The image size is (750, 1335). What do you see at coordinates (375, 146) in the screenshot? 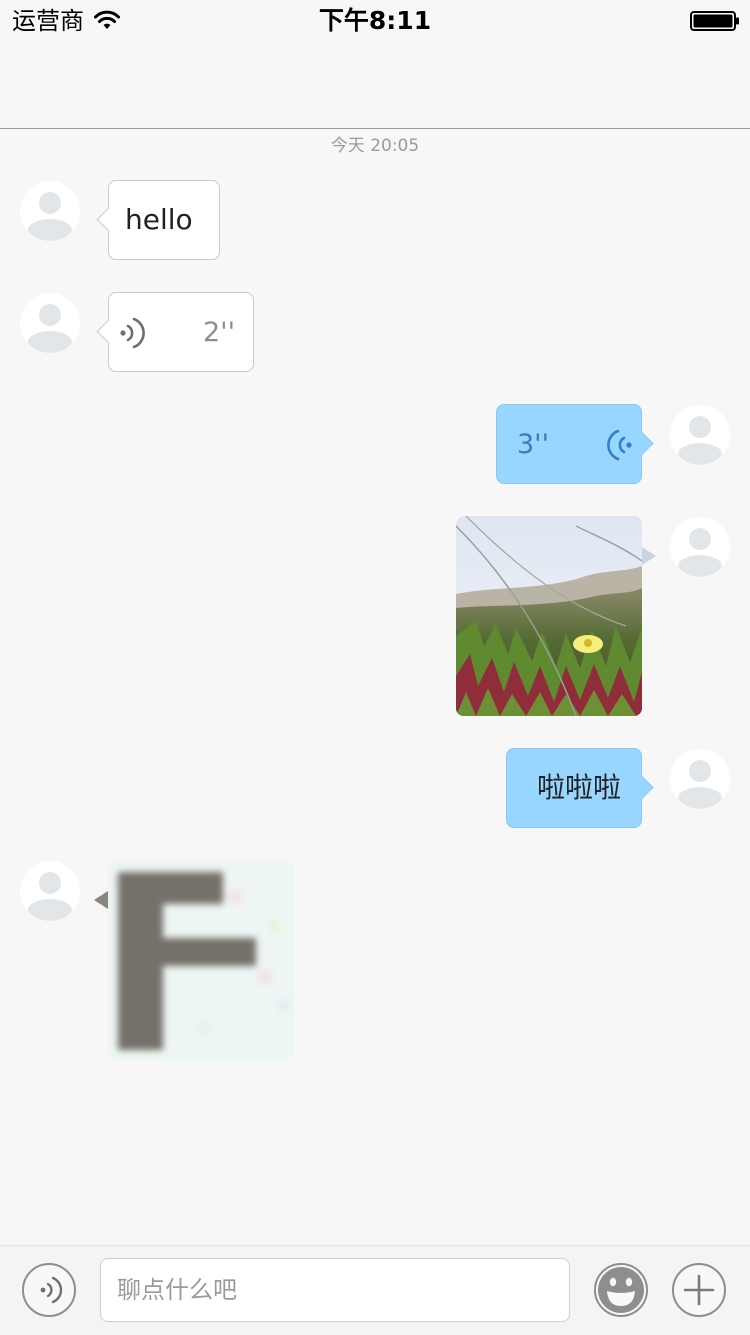
I see `message-timestamp: 今天 20:05` at bounding box center [375, 146].